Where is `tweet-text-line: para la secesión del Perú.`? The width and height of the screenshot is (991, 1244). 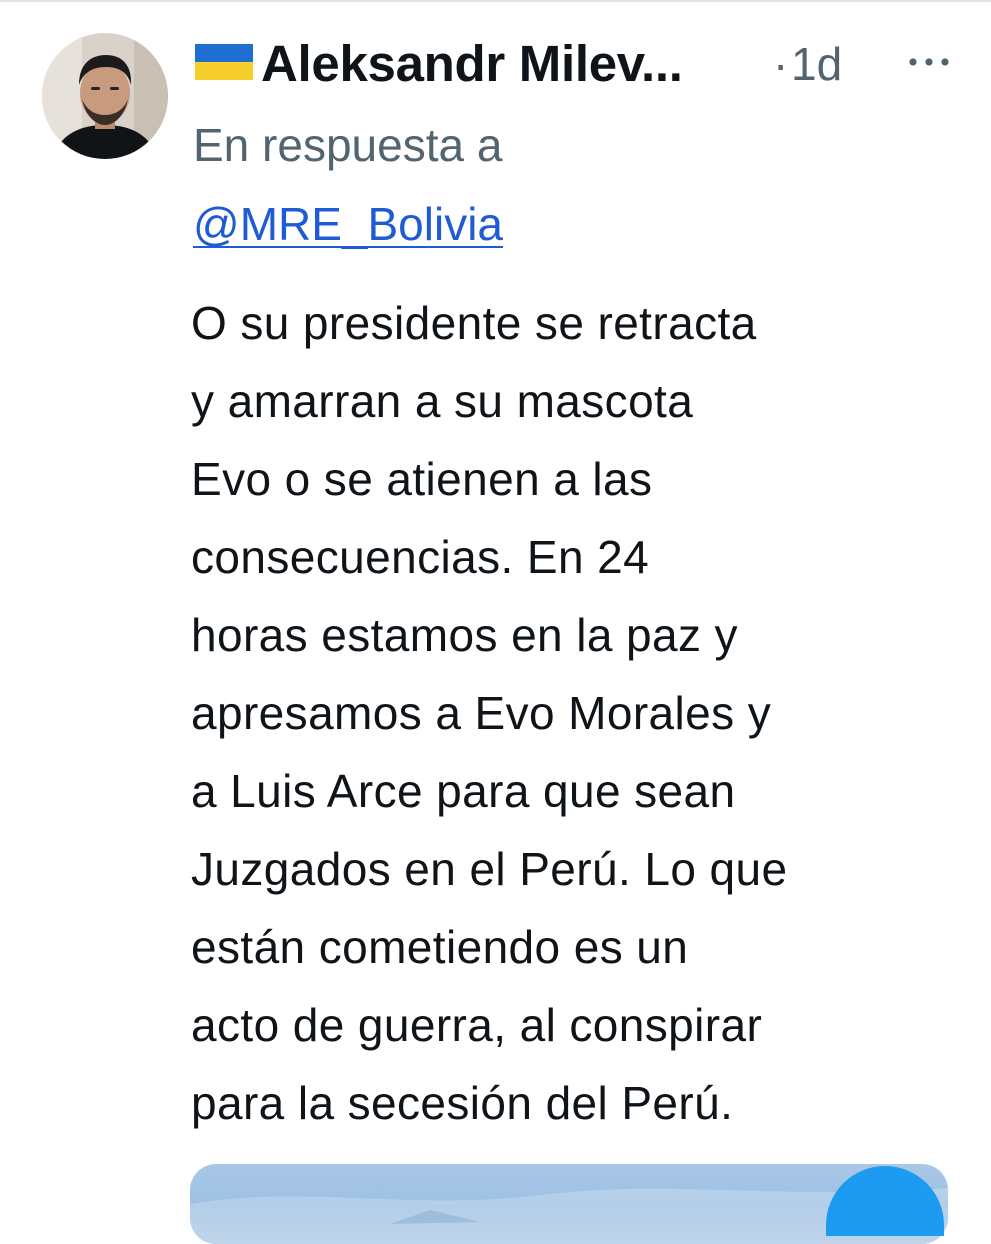 tweet-text-line: para la secesión del Perú. is located at coordinates (462, 1103).